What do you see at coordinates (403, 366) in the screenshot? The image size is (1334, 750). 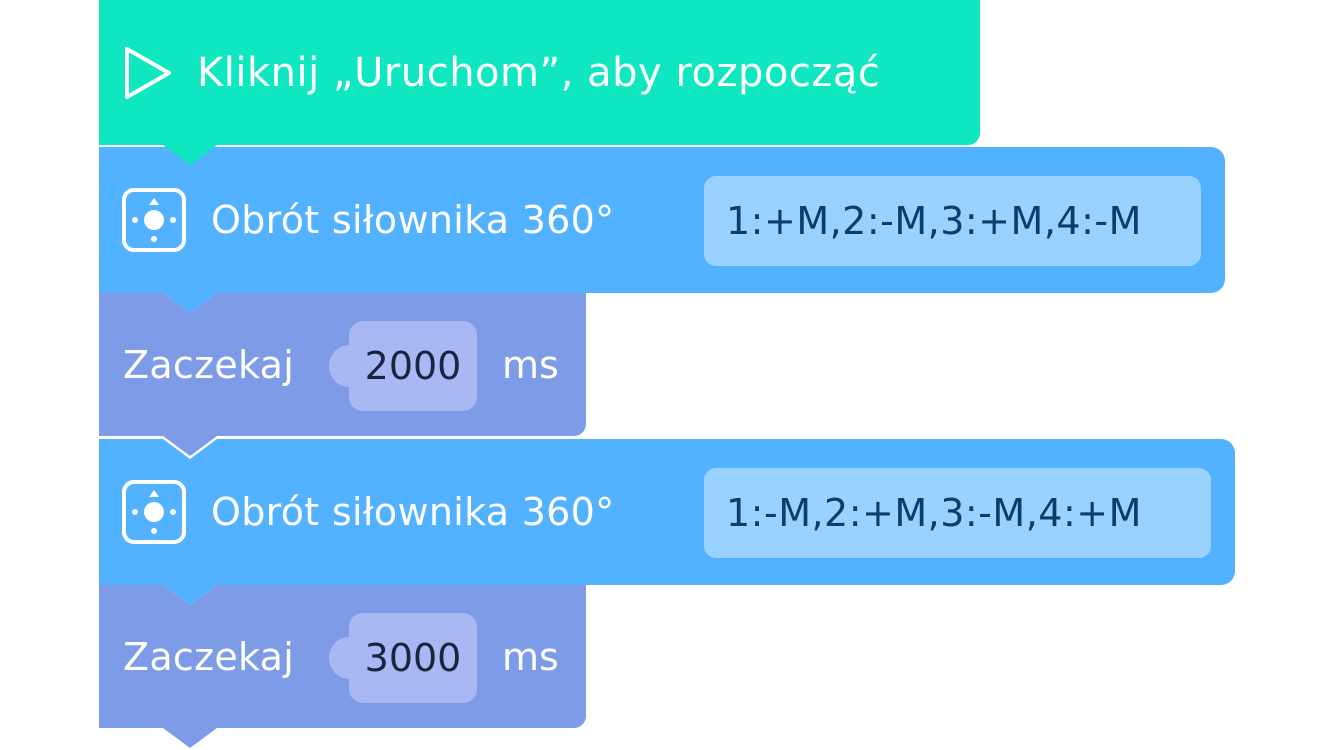 I see `wait-duration-input: 2000` at bounding box center [403, 366].